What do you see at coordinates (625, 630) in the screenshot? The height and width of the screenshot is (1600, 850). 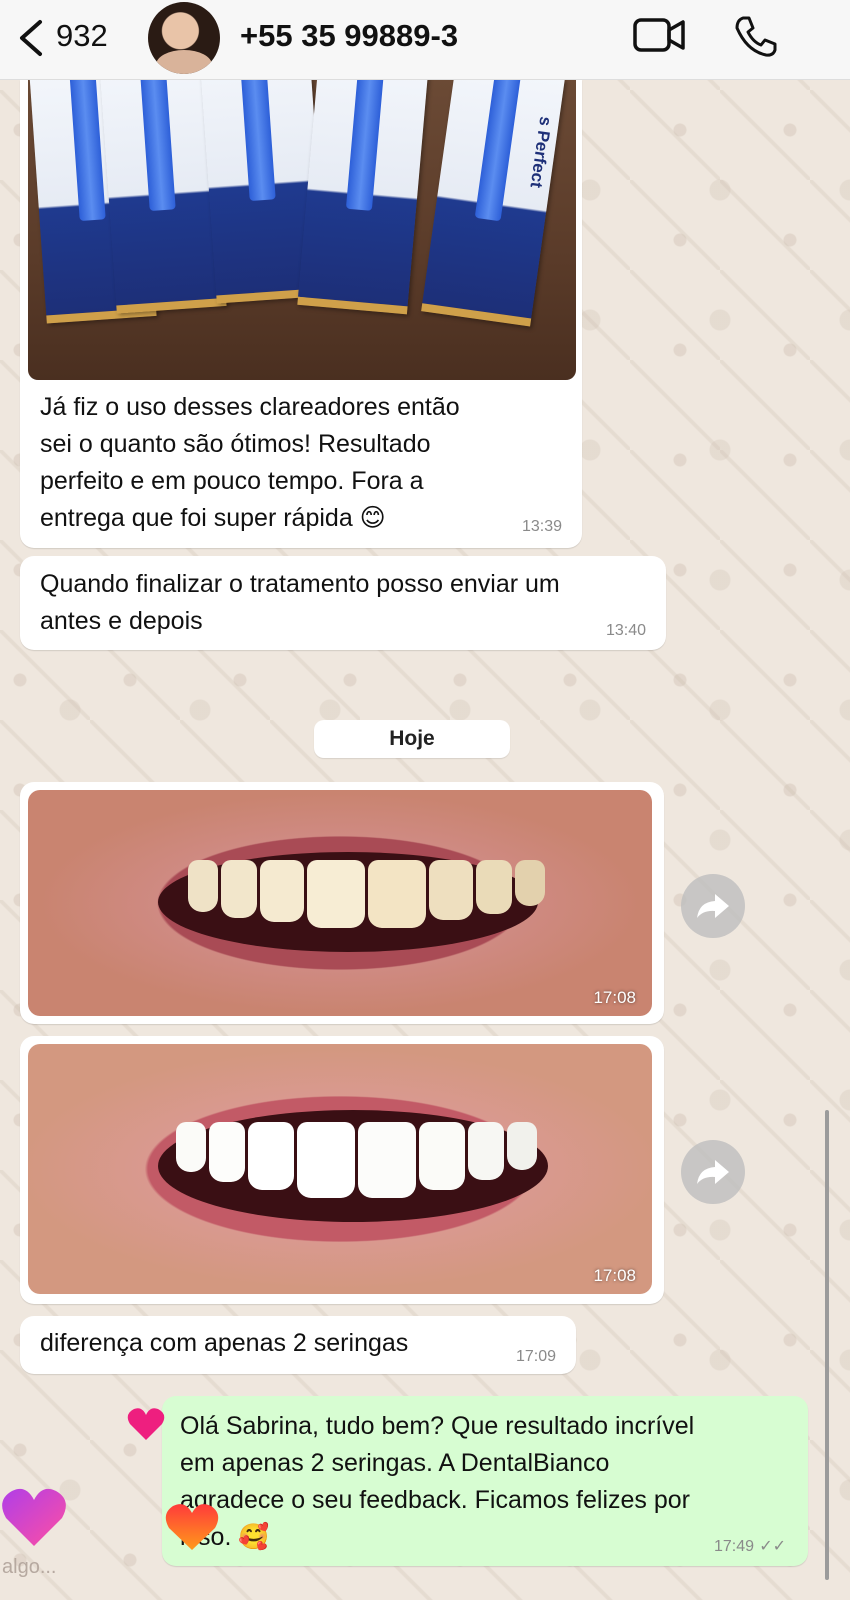 I see `message-time: 13:40` at bounding box center [625, 630].